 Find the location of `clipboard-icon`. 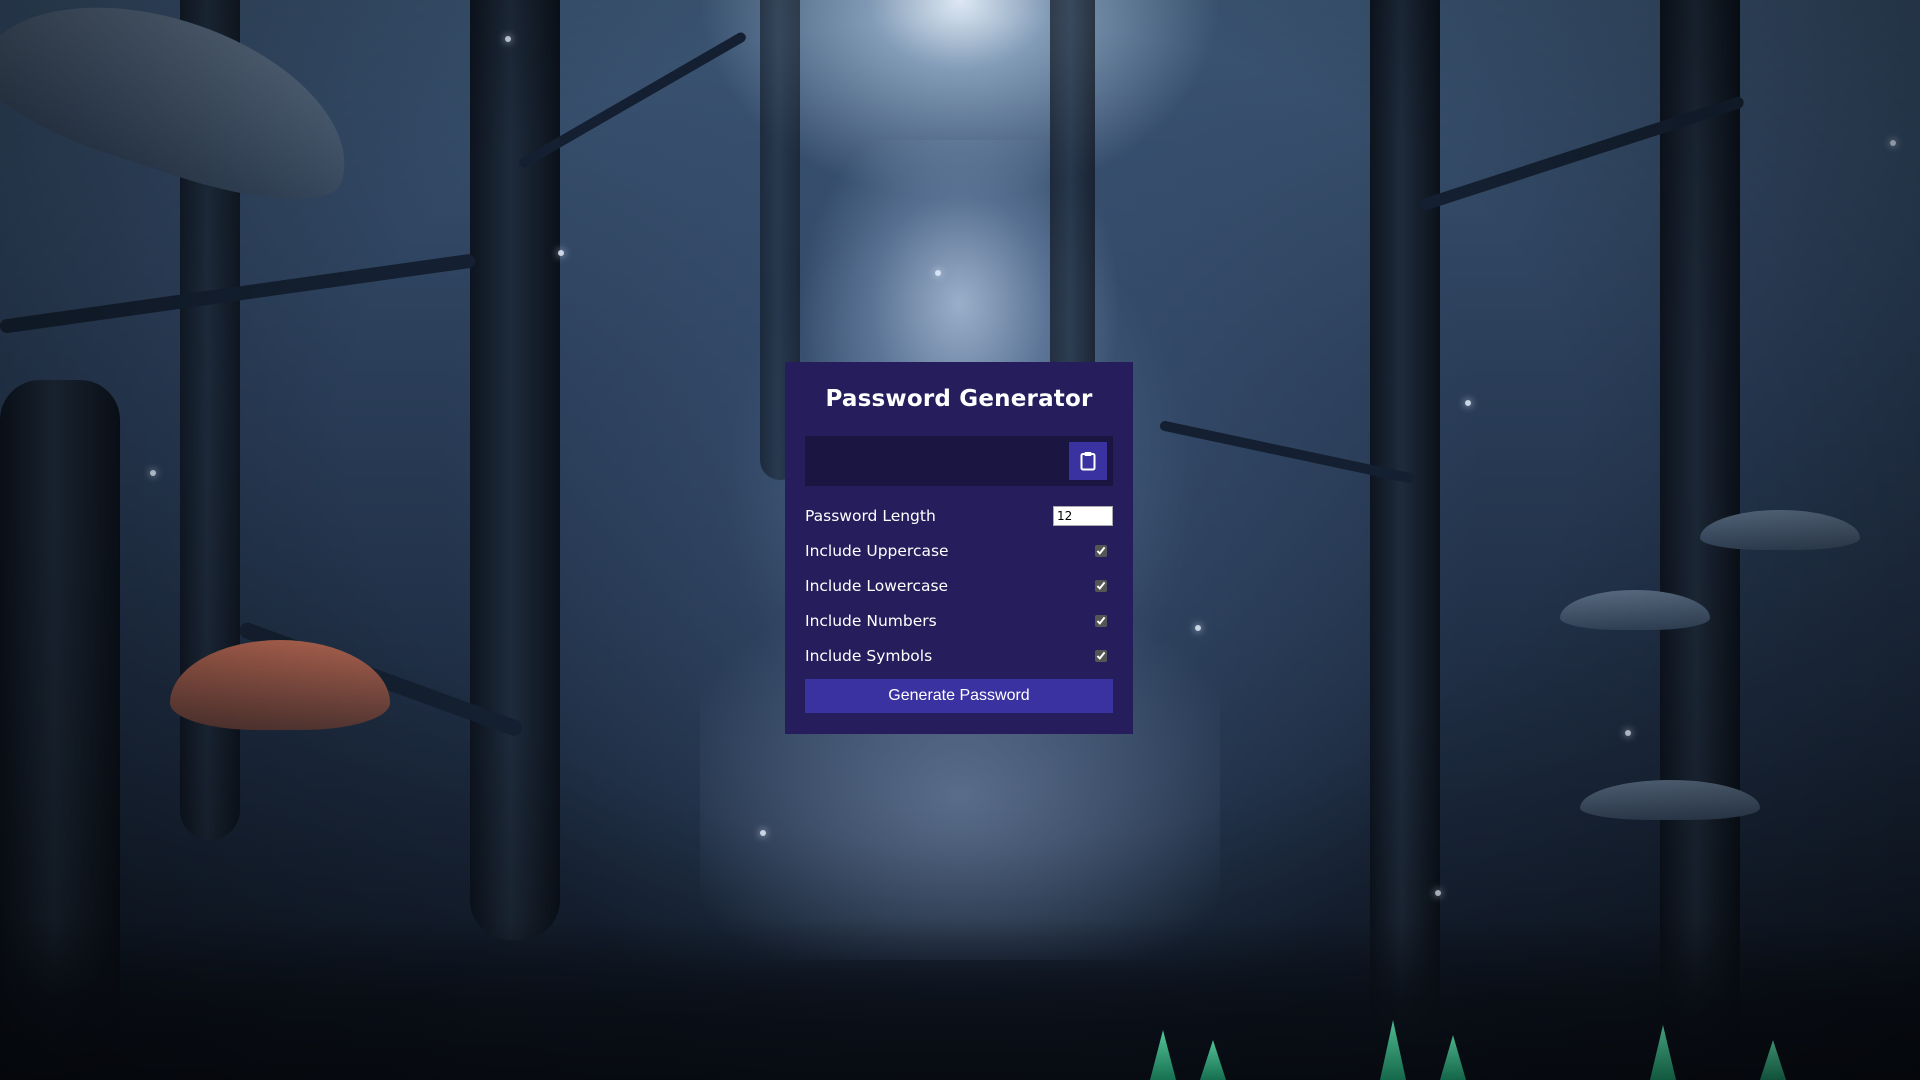

clipboard-icon is located at coordinates (1088, 461).